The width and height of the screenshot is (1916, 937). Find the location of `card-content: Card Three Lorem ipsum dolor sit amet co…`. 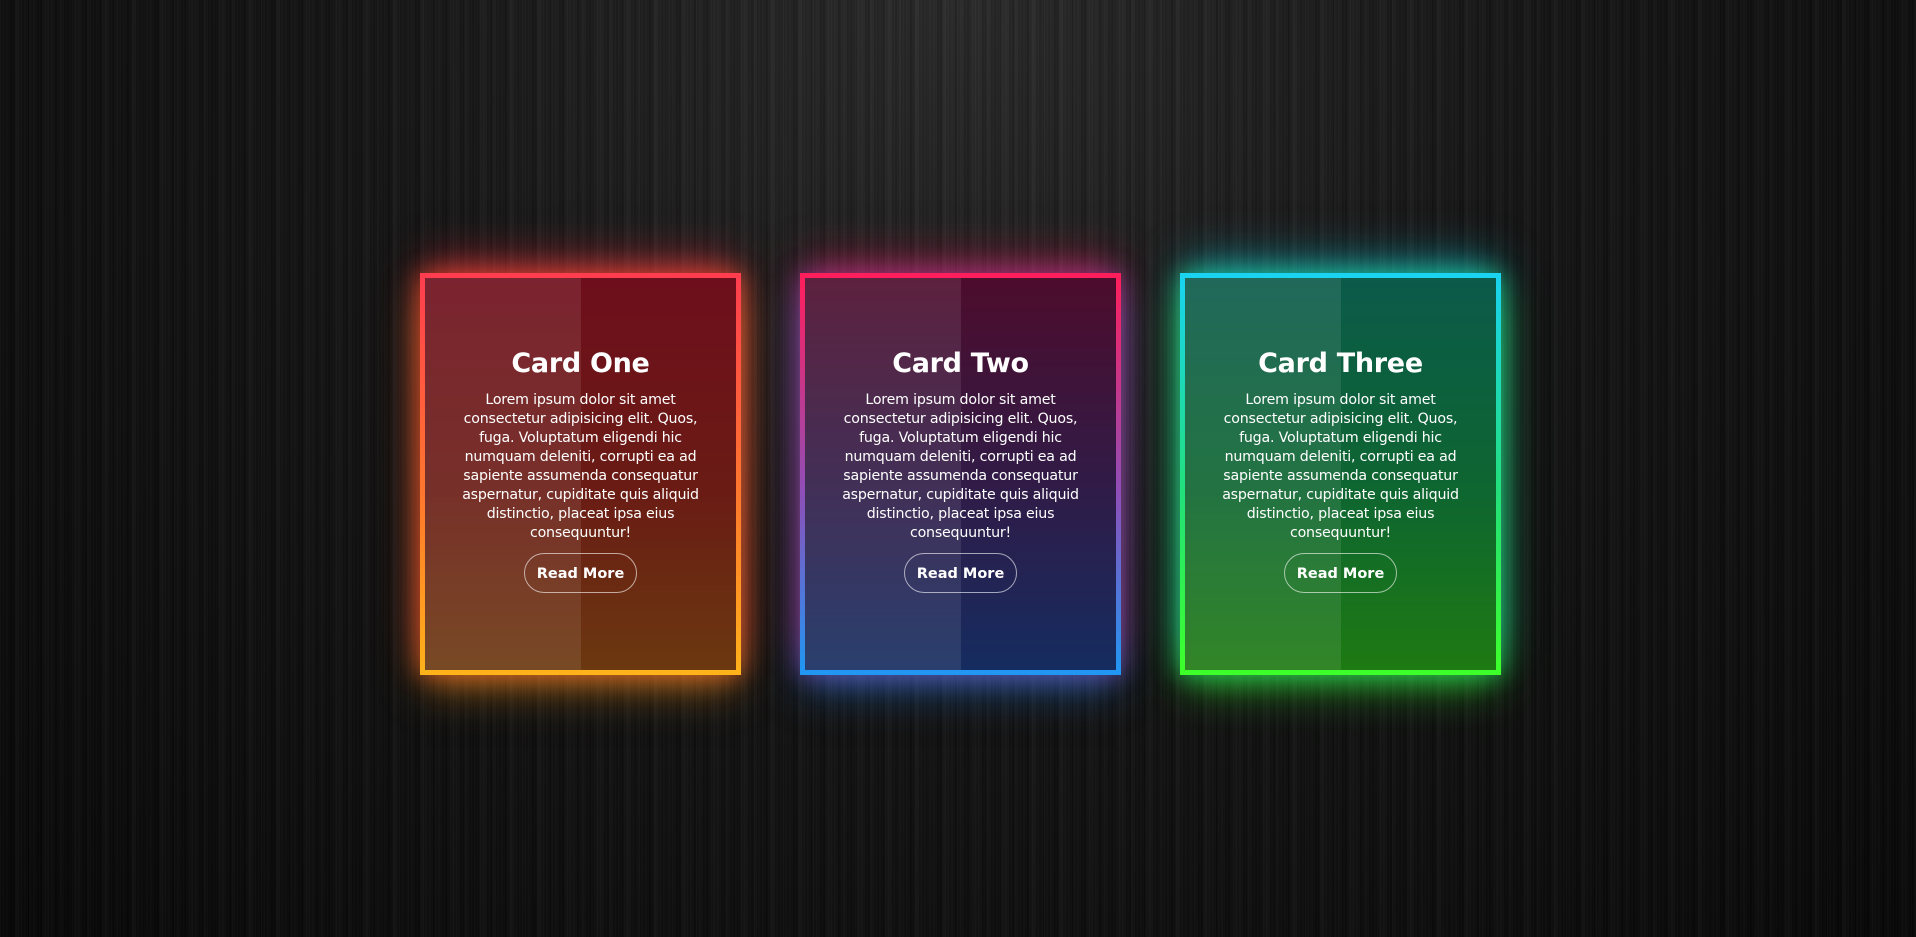

card-content: Card Three Lorem ipsum dolor sit amet co… is located at coordinates (1340, 470).